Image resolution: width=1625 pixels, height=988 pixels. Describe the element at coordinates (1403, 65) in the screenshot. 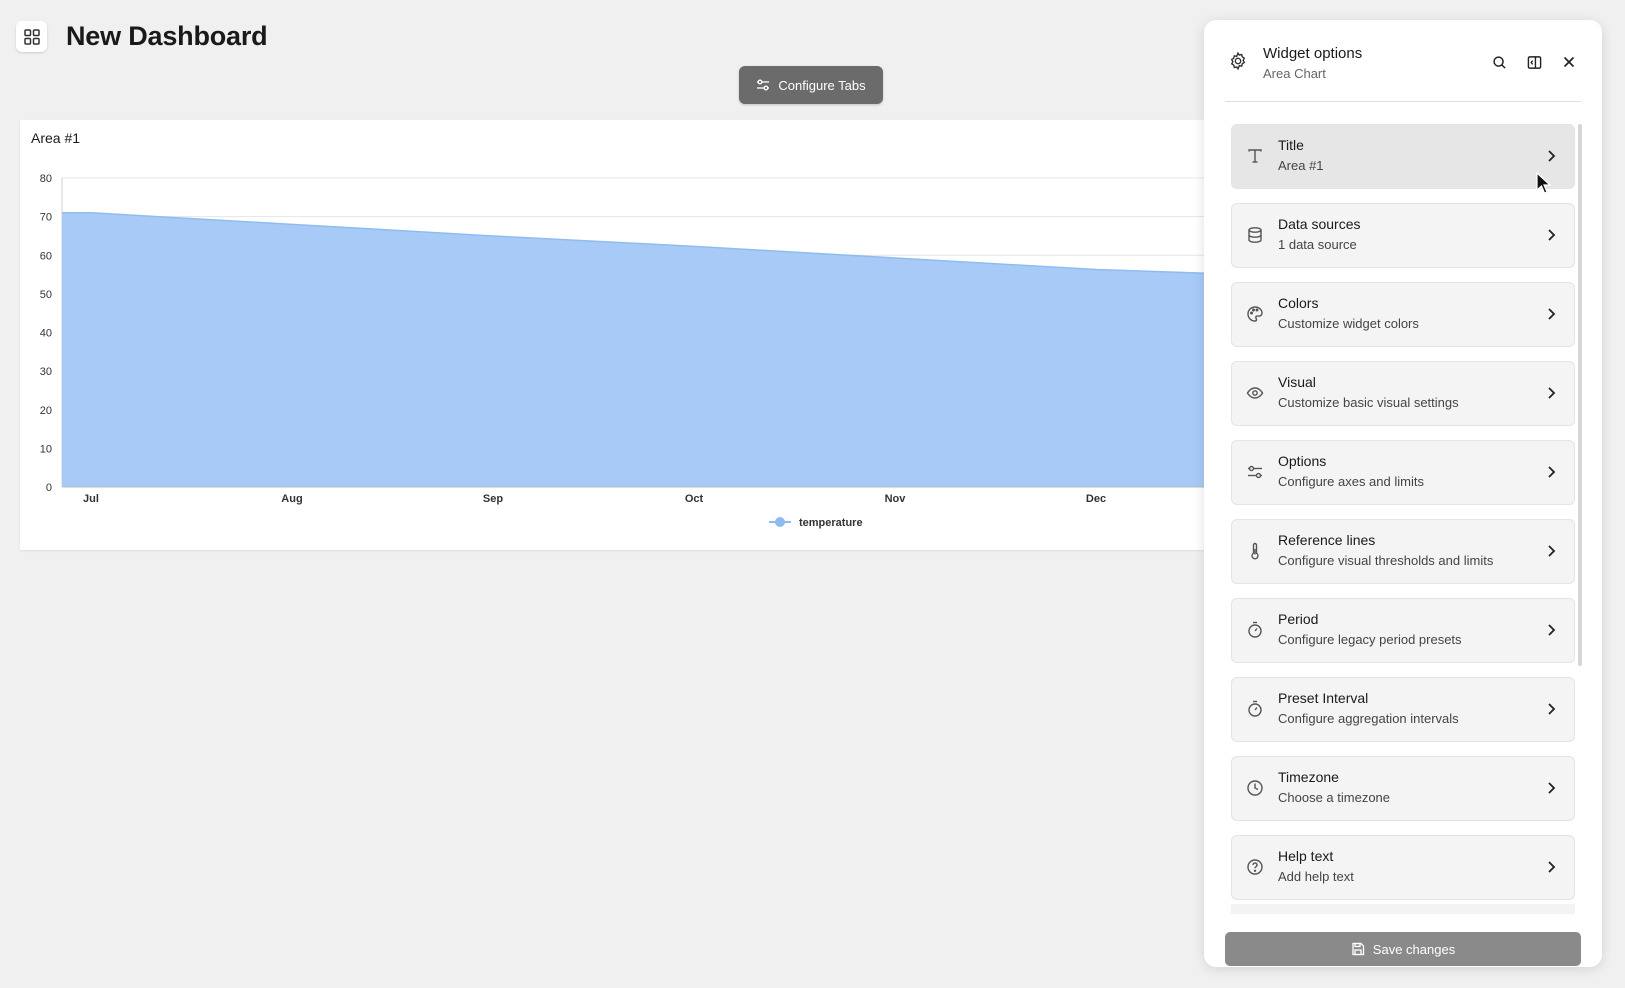

I see `panel-header: Widget options Area Chart` at that location.